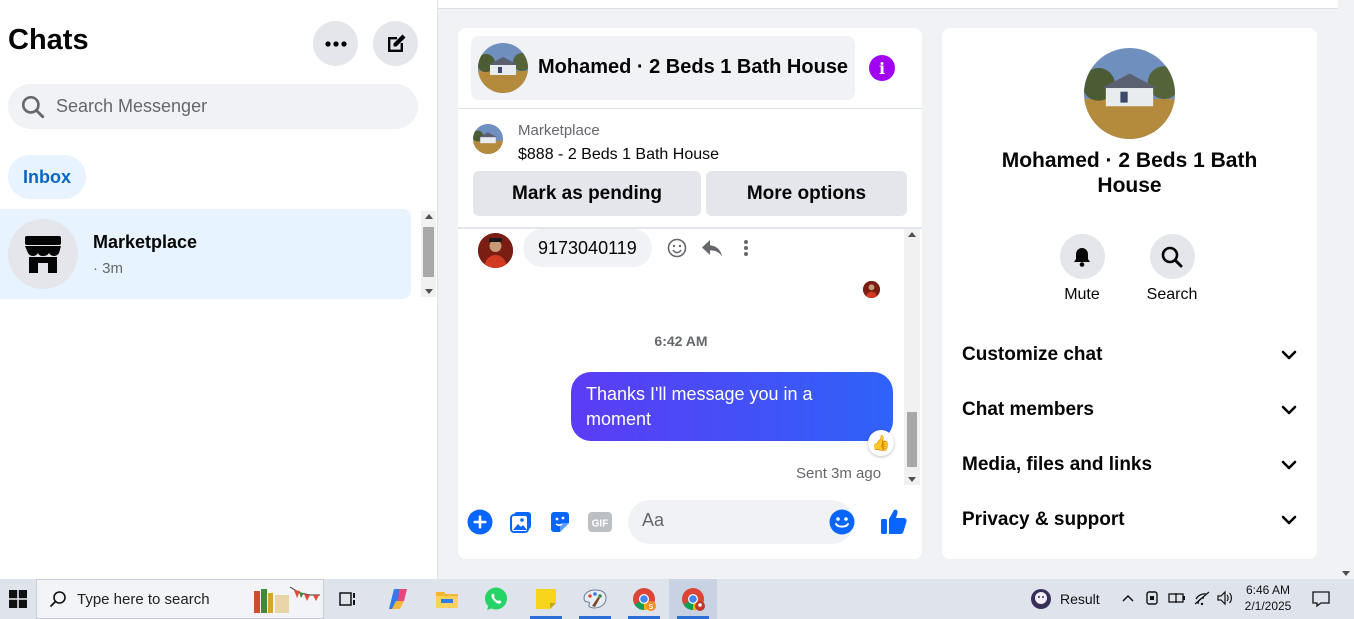 This screenshot has height=619, width=1354. I want to click on chrome-icon, so click(693, 599).